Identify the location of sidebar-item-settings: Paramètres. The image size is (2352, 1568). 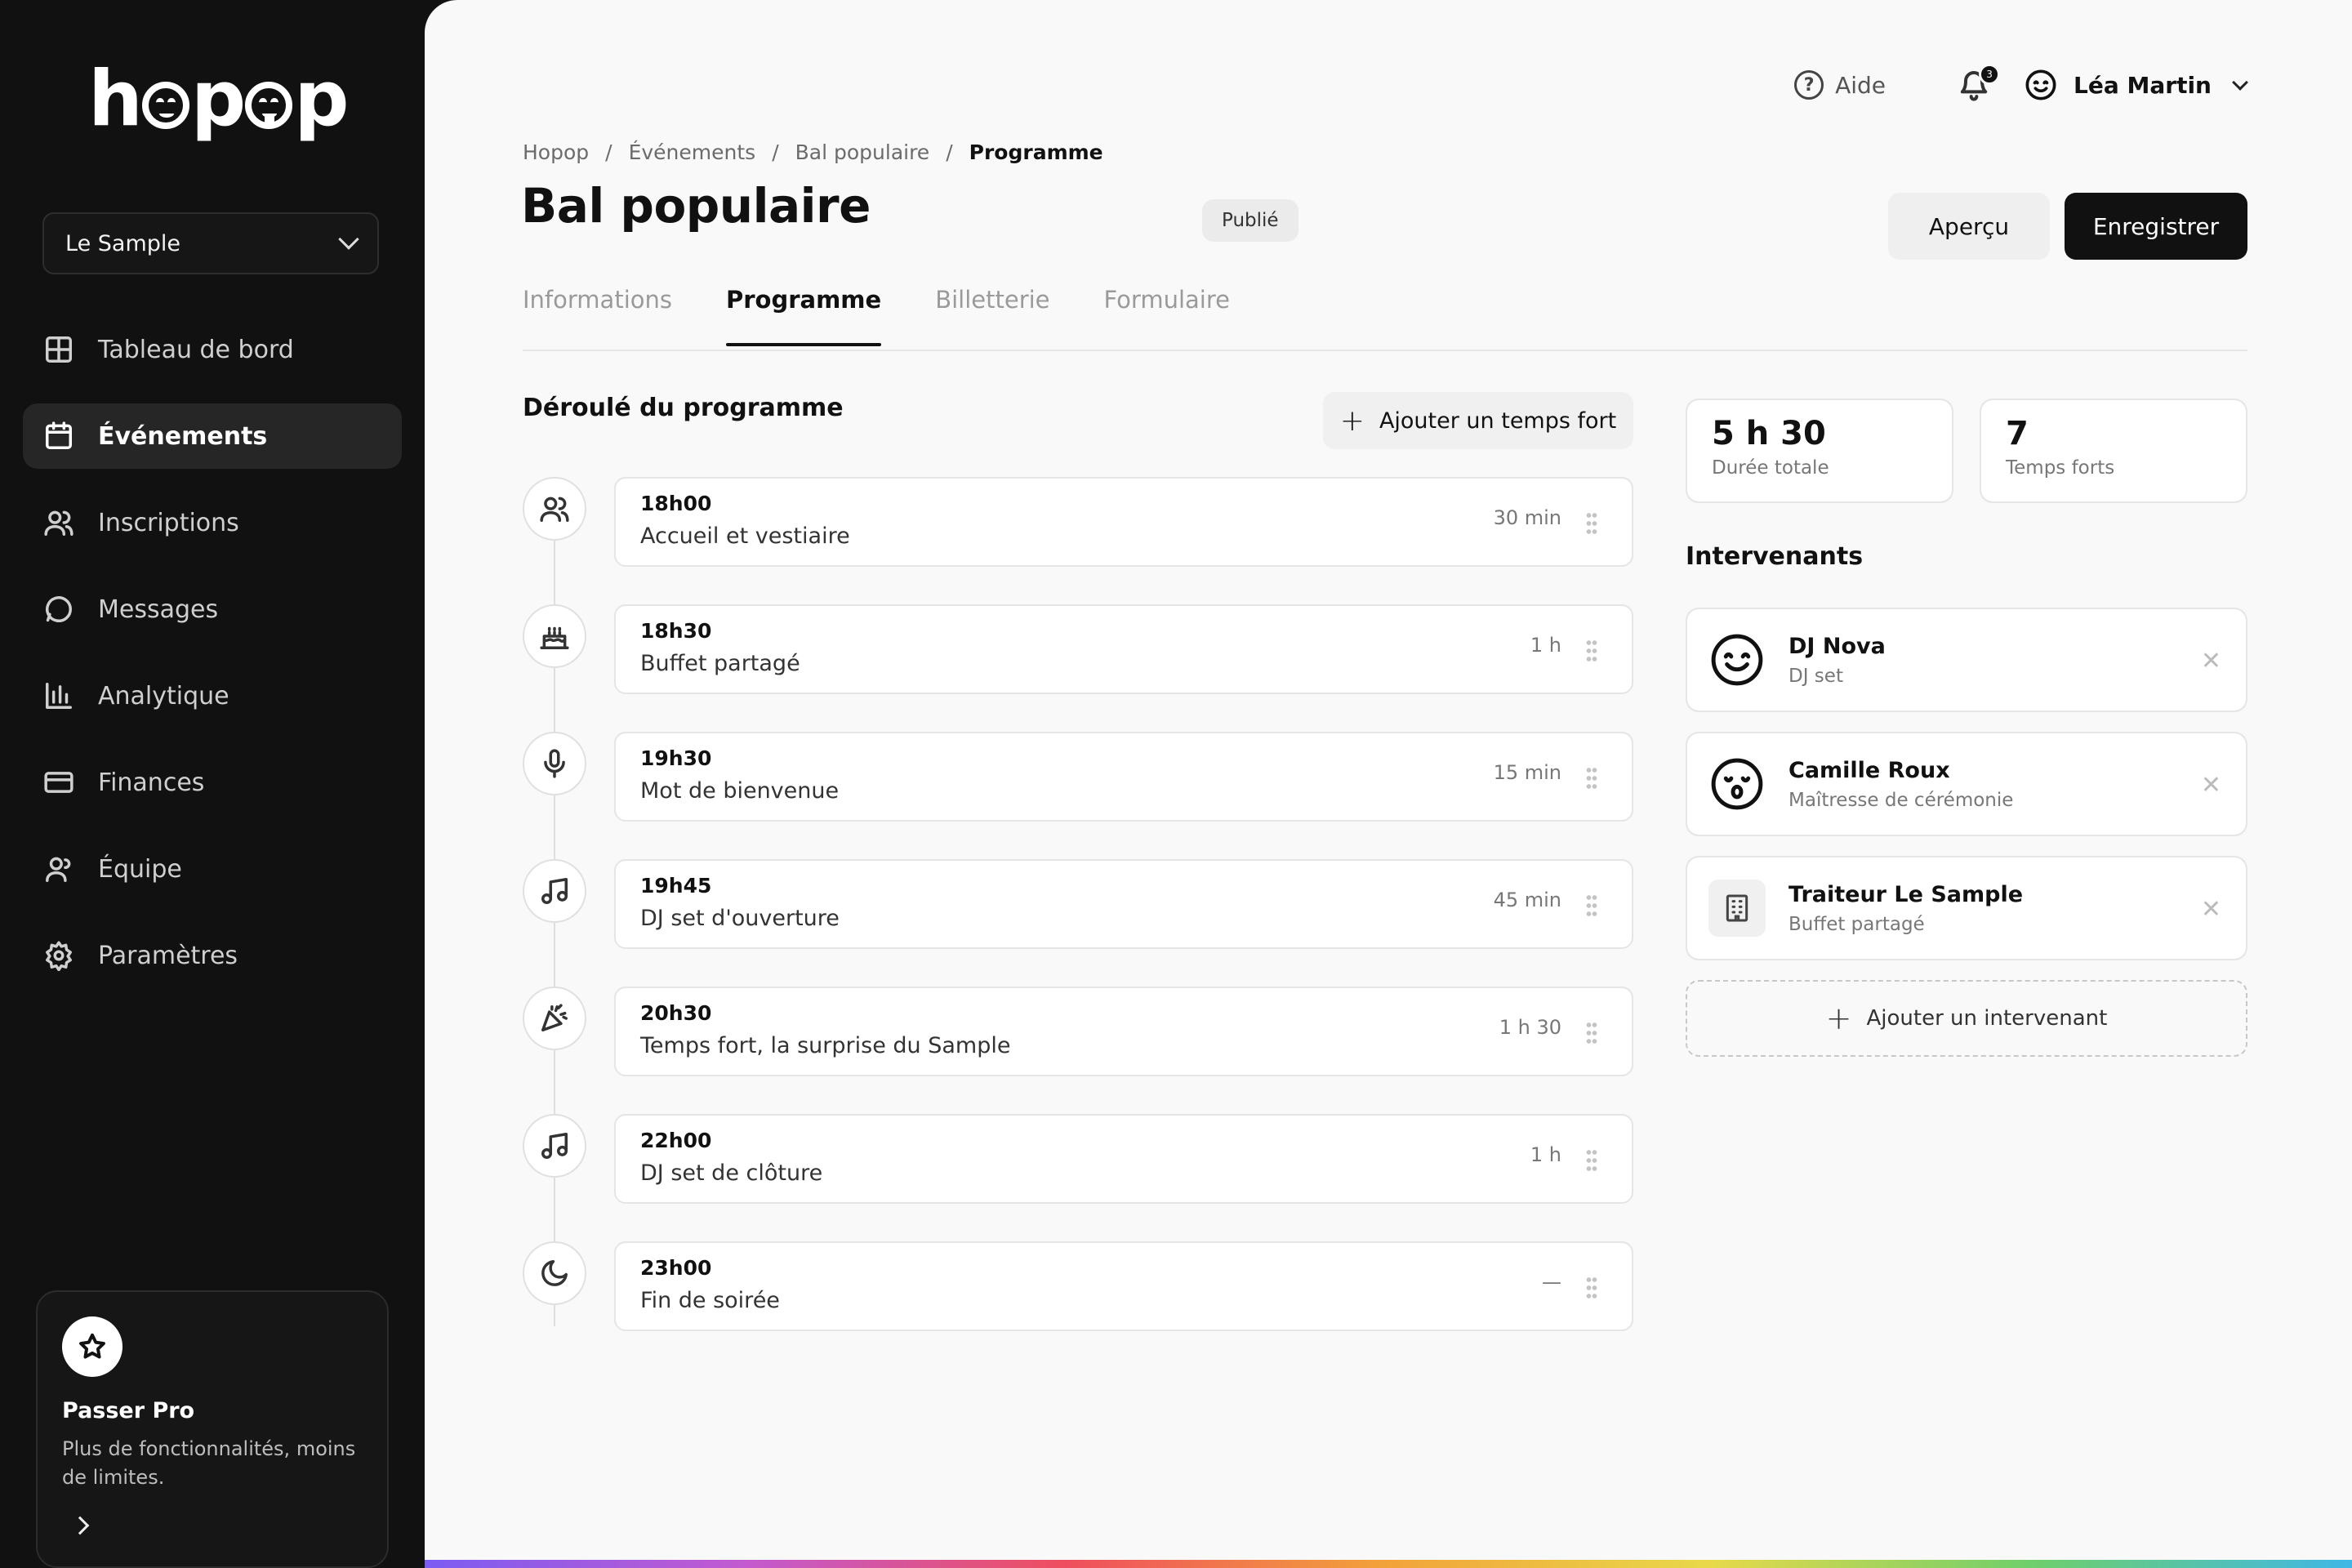
(212, 955).